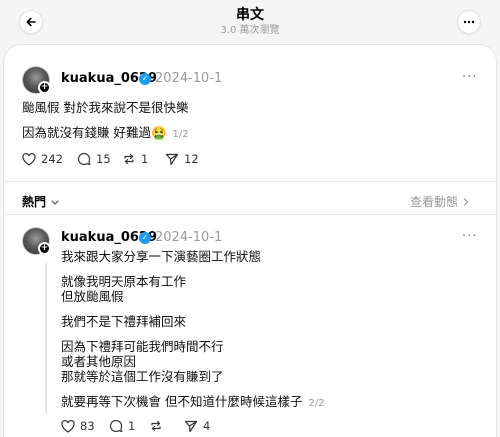 This screenshot has height=437, width=500. I want to click on repost-button, so click(158, 426).